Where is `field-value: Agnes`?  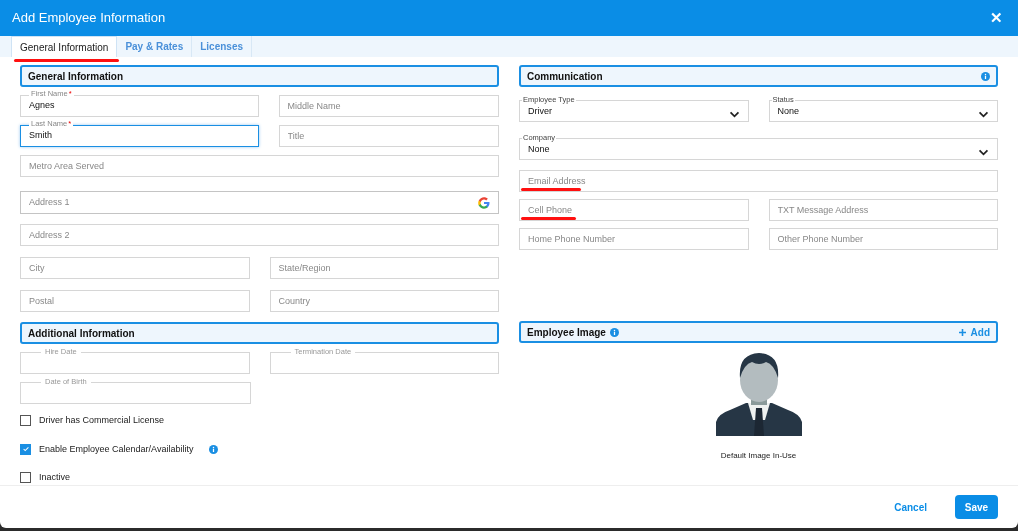
field-value: Agnes is located at coordinates (42, 105).